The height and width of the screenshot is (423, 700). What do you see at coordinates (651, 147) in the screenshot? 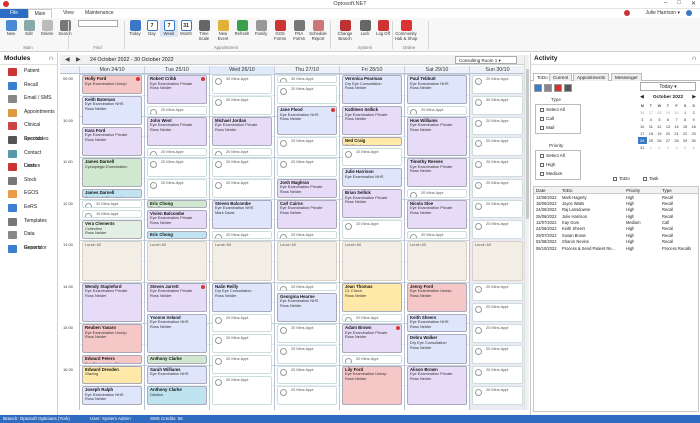
I see `day-cell: 1` at bounding box center [651, 147].